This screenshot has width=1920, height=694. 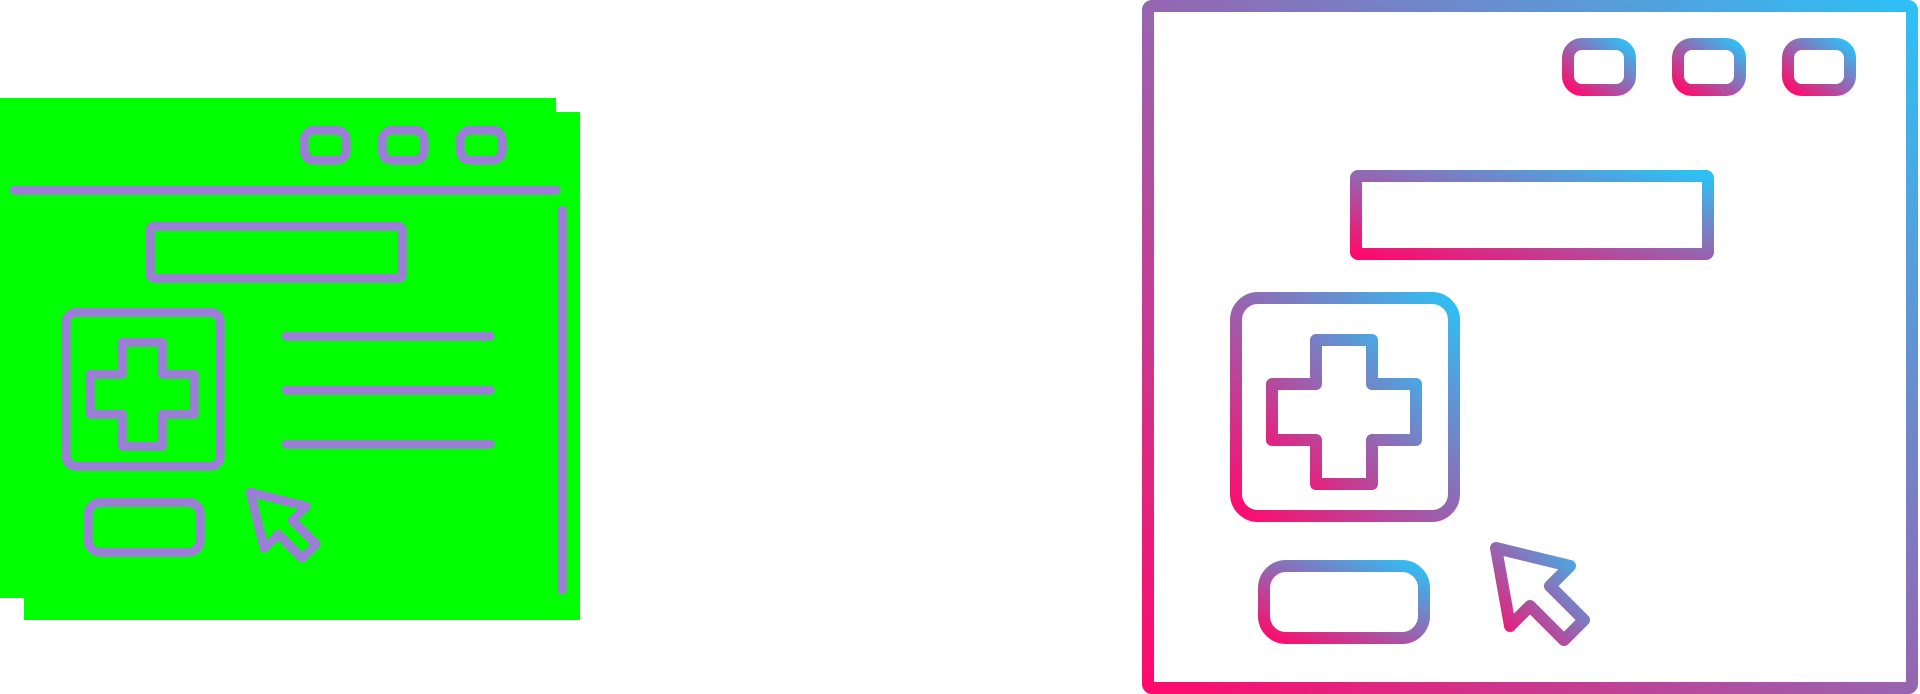 What do you see at coordinates (1599, 67) in the screenshot?
I see `window-control-1-icon` at bounding box center [1599, 67].